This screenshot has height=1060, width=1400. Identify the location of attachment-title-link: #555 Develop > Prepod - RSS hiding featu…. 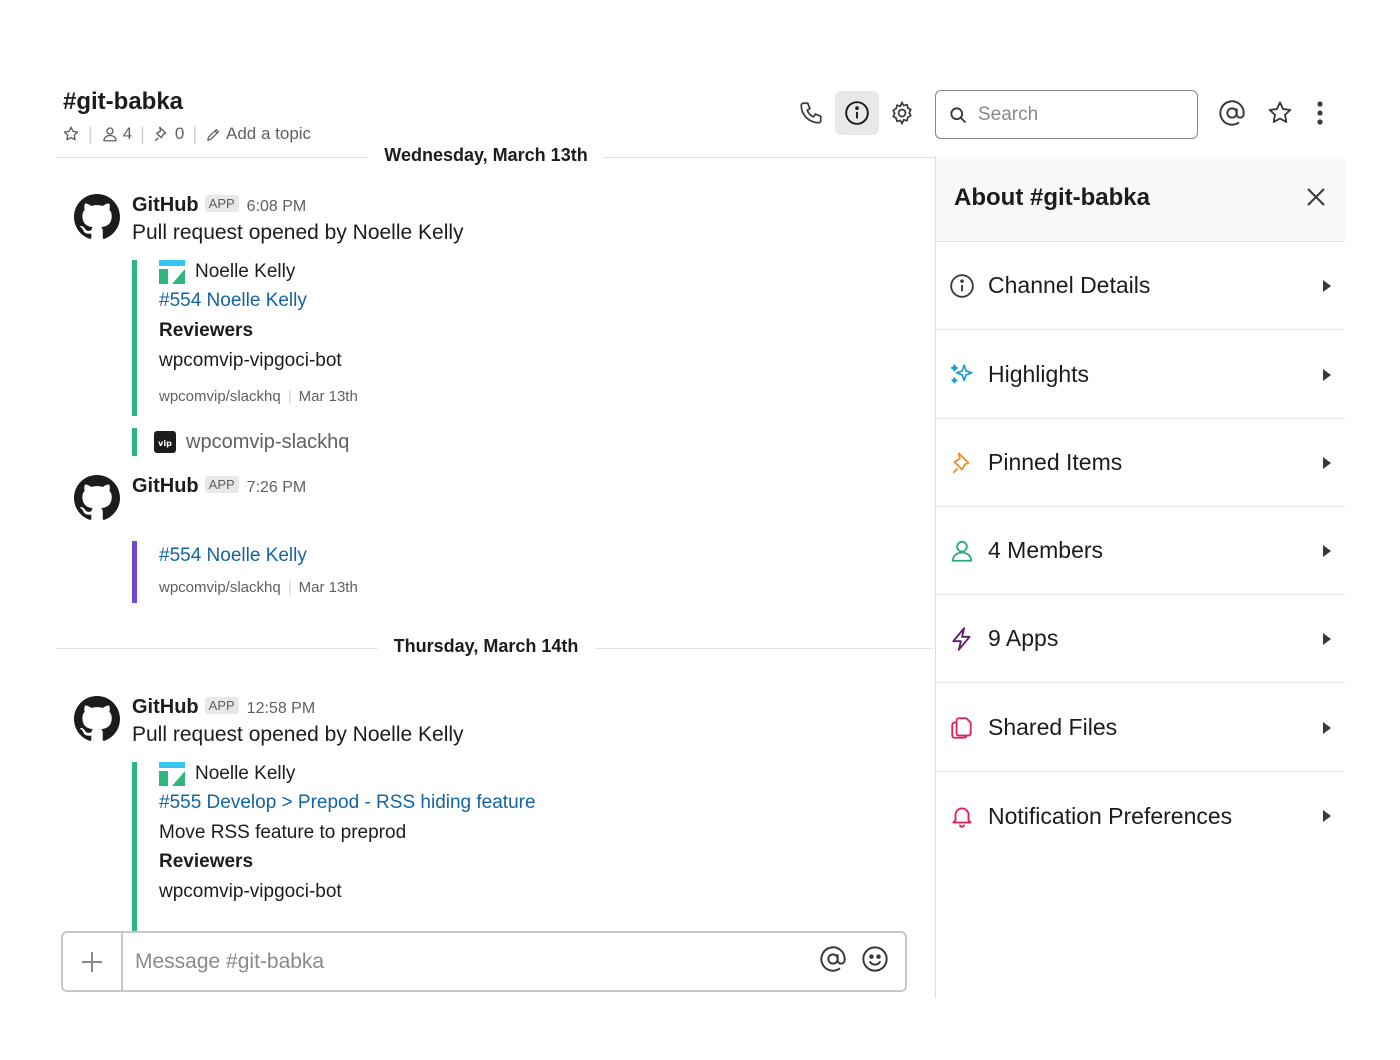
(347, 803).